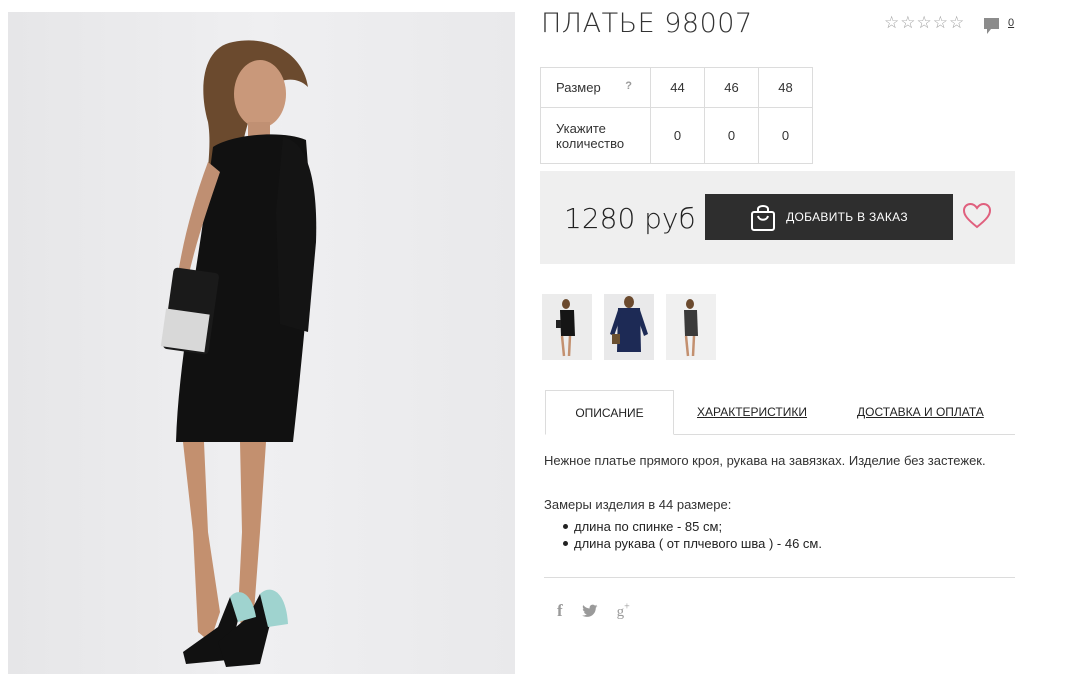 This screenshot has height=674, width=1075. I want to click on price-box: 1280 руб ДОБАВИТЬ В ЗАКАЗ, so click(777, 217).